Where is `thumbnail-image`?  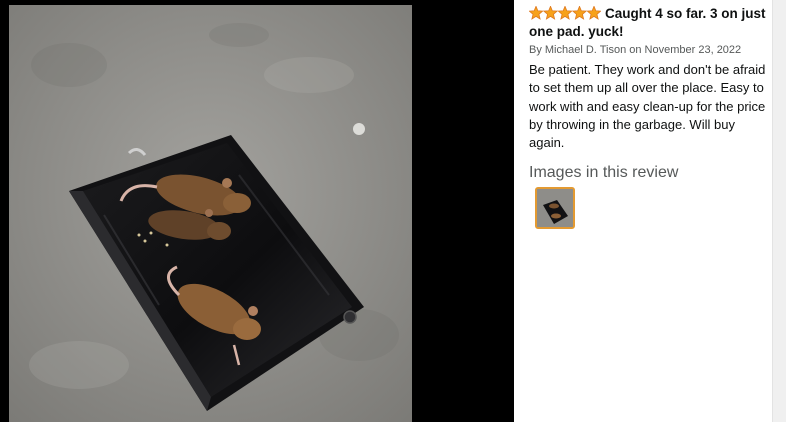 thumbnail-image is located at coordinates (555, 208).